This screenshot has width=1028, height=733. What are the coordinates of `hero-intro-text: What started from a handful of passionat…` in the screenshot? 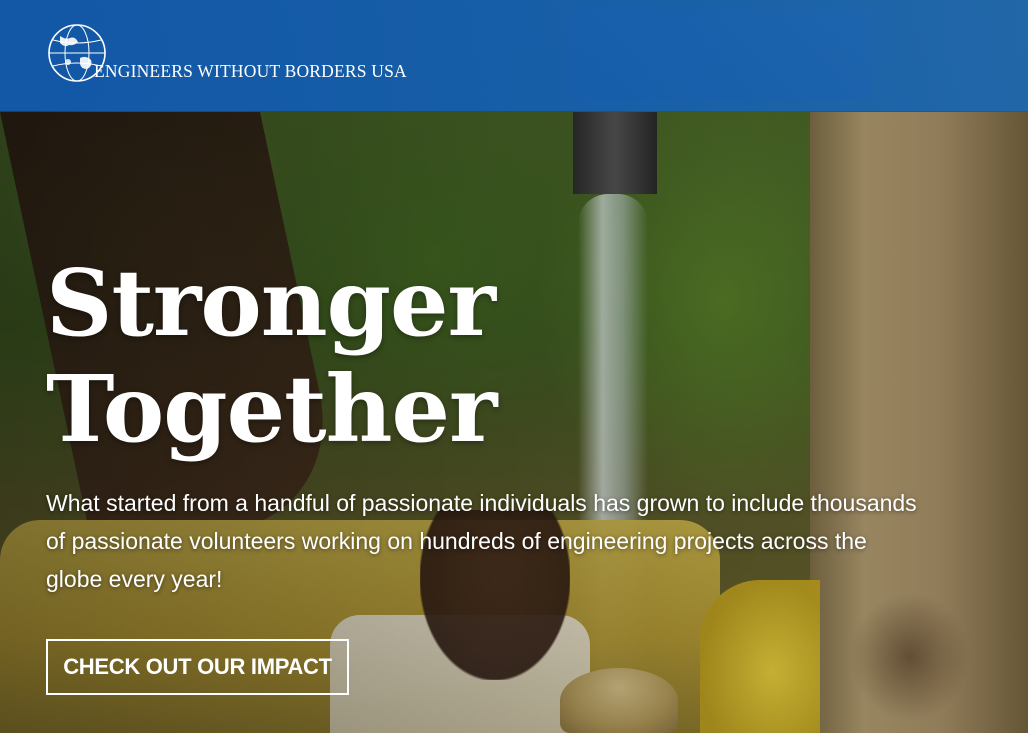 It's located at (481, 541).